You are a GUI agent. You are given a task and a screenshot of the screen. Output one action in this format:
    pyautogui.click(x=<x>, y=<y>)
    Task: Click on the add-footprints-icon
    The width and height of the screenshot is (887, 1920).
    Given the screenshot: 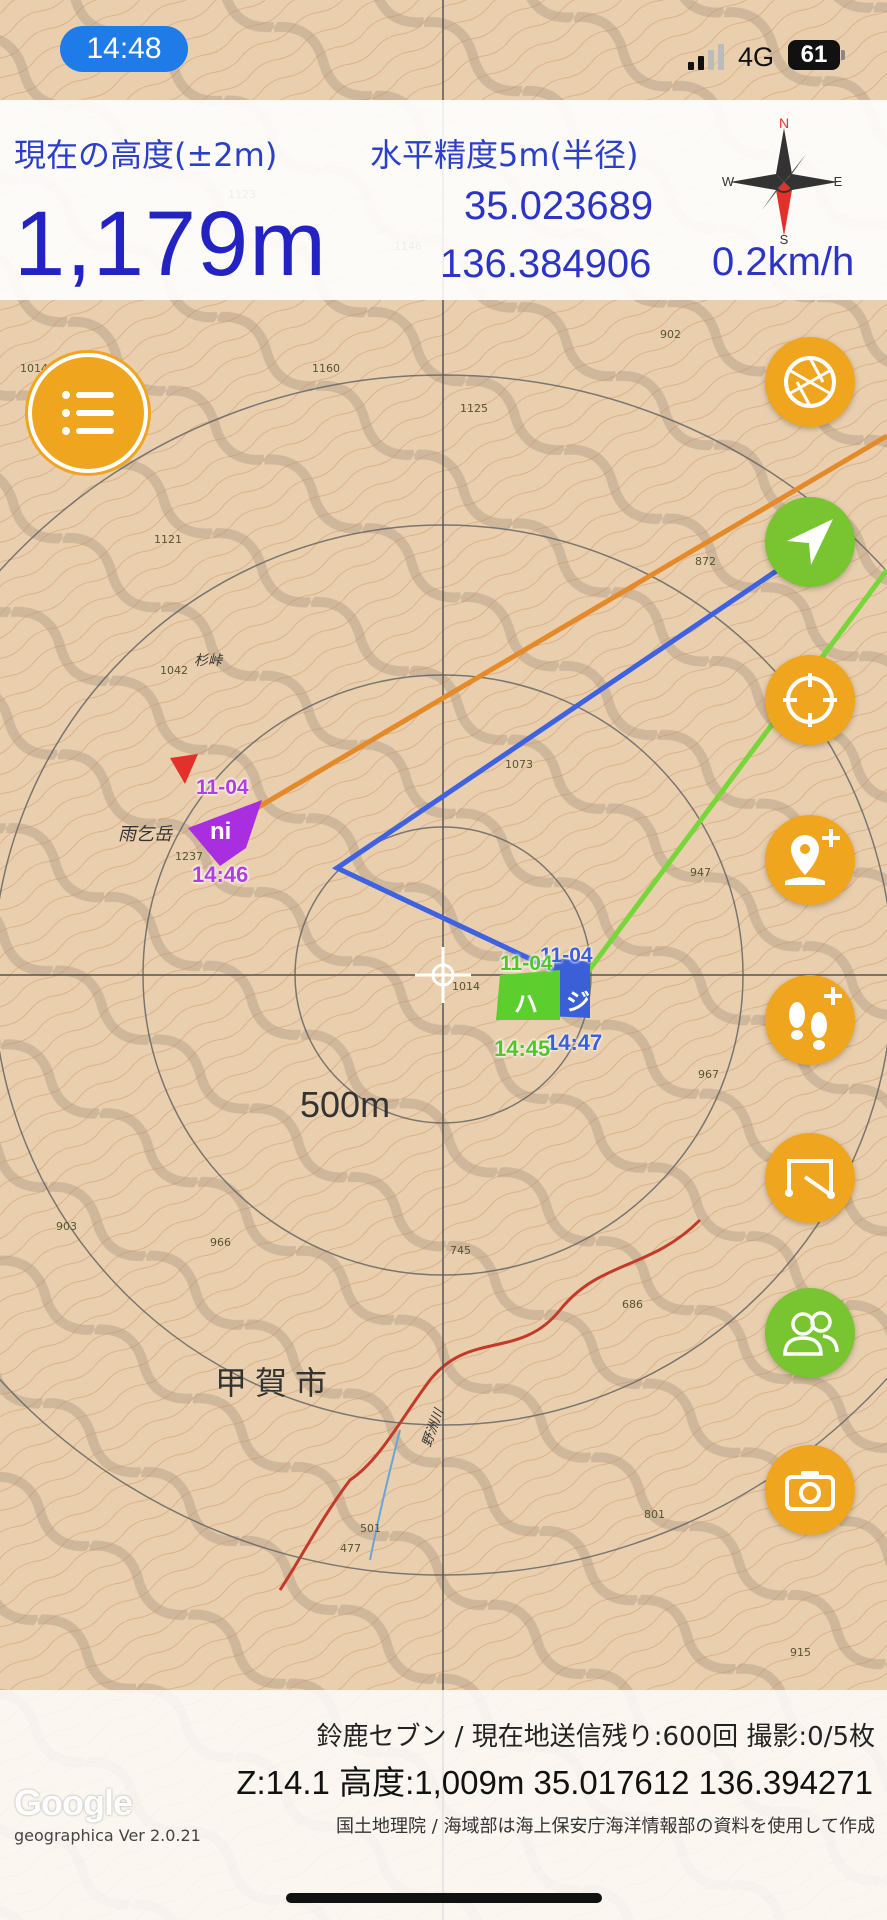 What is the action you would take?
    pyautogui.click(x=815, y=1018)
    